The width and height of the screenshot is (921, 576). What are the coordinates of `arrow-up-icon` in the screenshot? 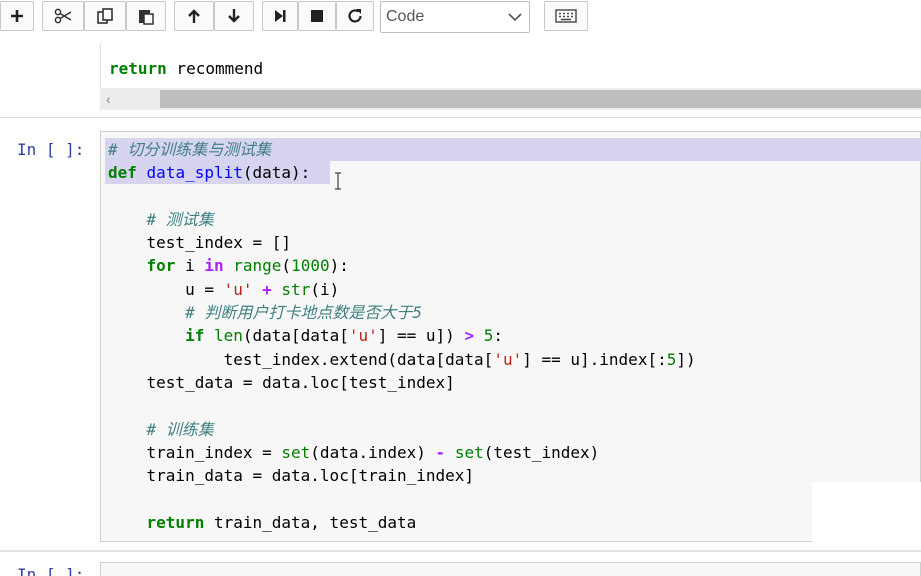 It's located at (194, 16).